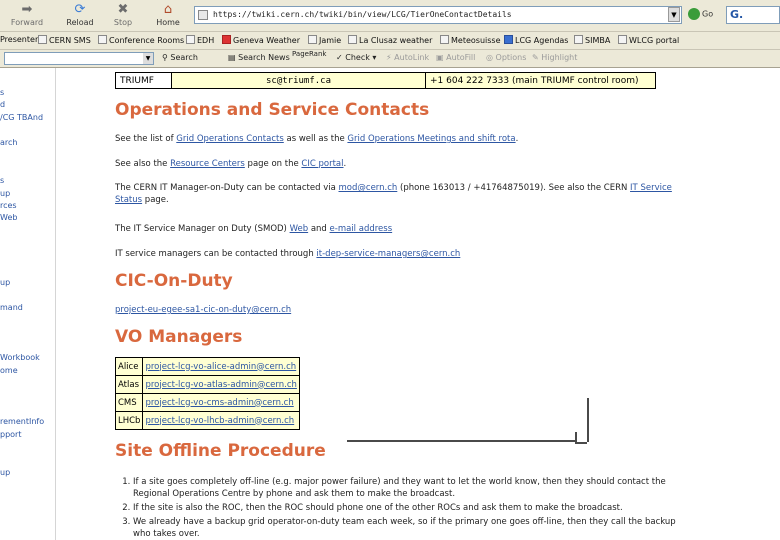  What do you see at coordinates (8, 217) in the screenshot?
I see `sidebar-item: Web` at bounding box center [8, 217].